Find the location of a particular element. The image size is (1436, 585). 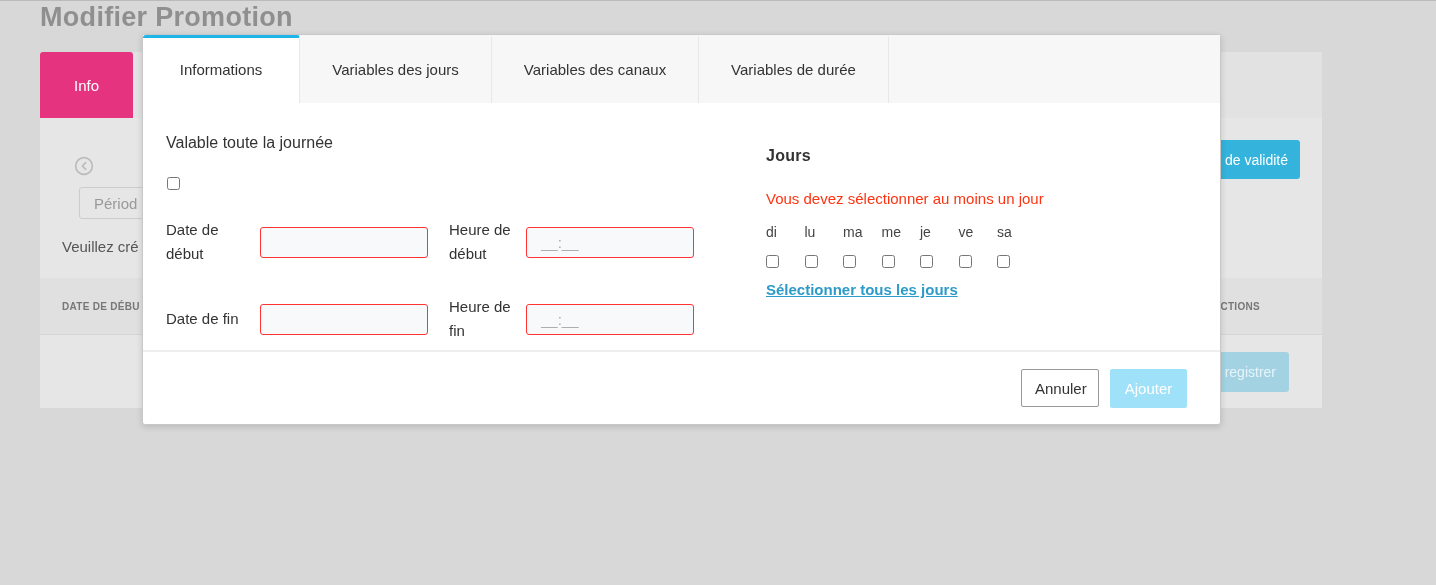

field-label: Heure de début is located at coordinates (480, 242).